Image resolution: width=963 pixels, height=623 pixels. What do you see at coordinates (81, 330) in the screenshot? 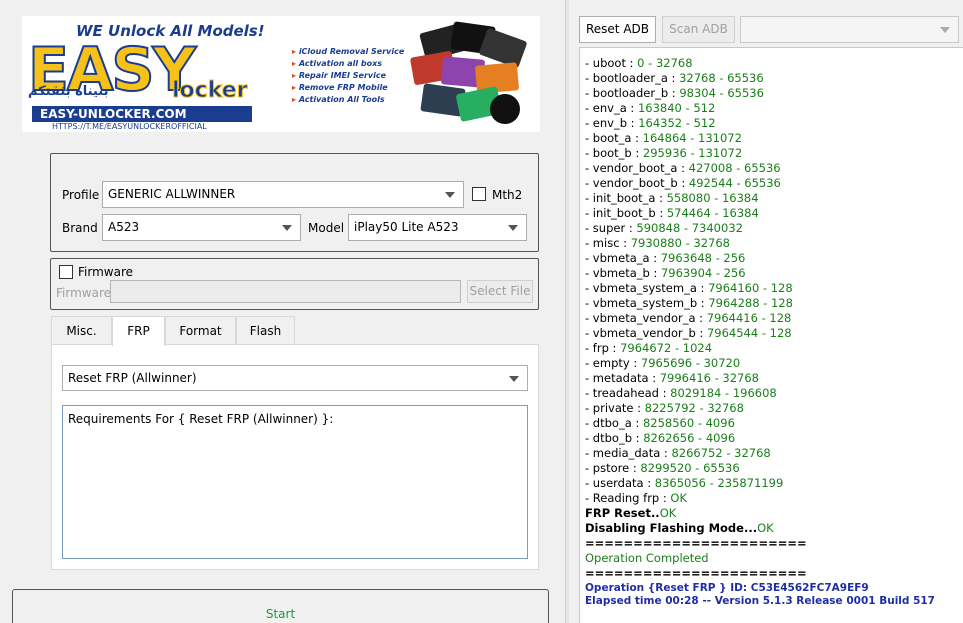
I see `tab-misc: Misc.` at bounding box center [81, 330].